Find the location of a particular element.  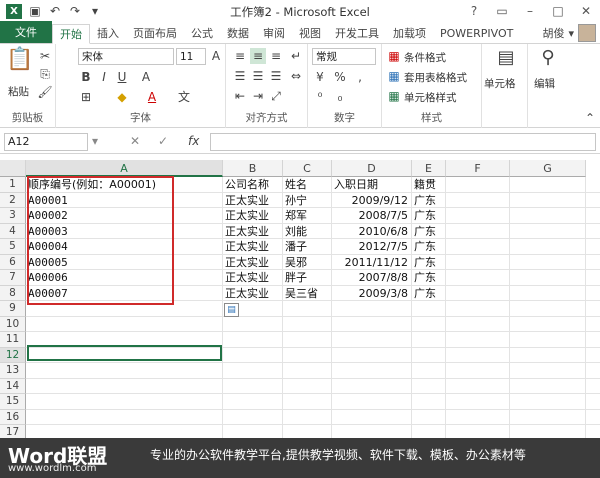

redo-icon: ↷ is located at coordinates (75, 11).